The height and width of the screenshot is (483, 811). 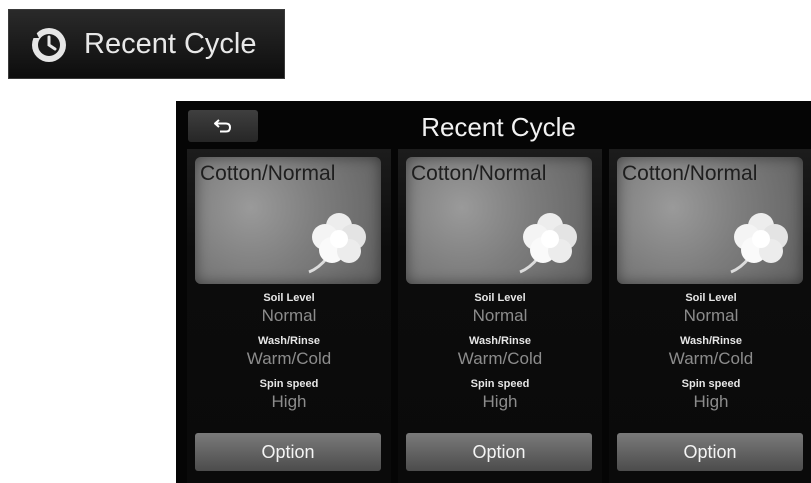 I want to click on screen-title: Recent Cycle, so click(x=498, y=127).